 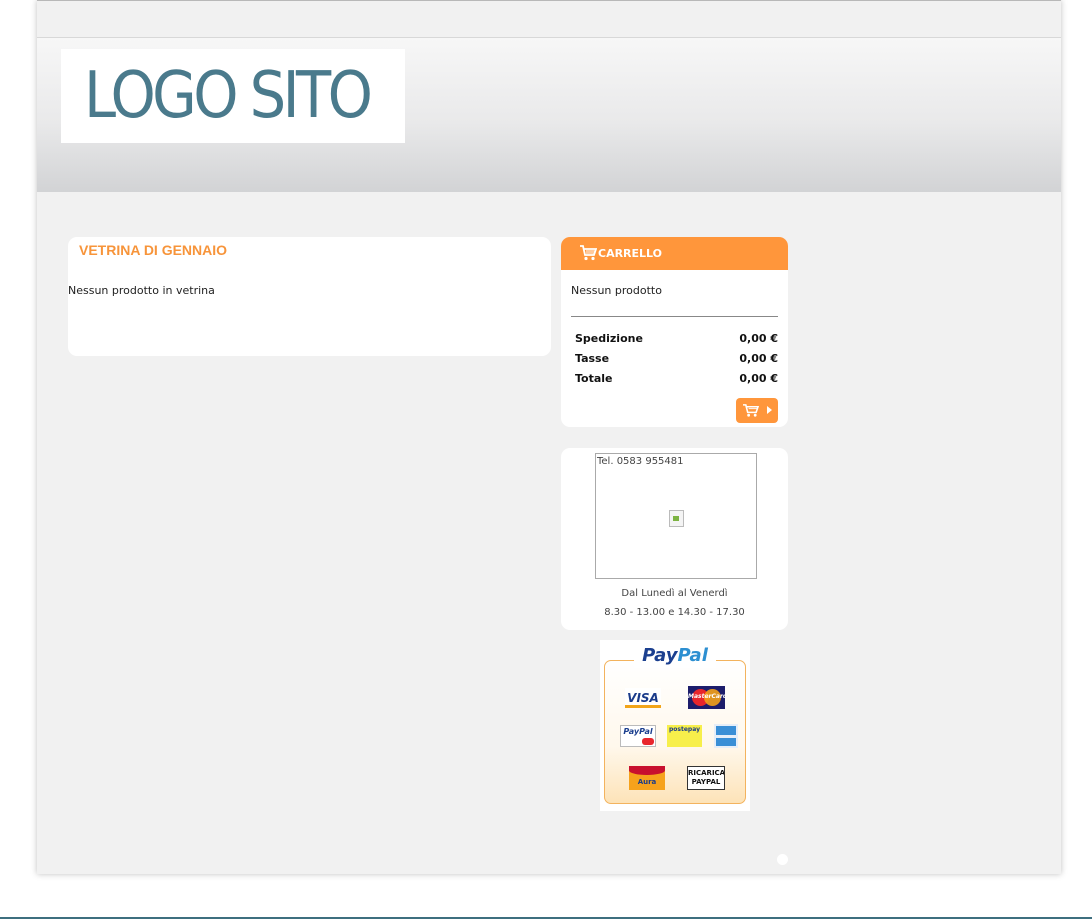 What do you see at coordinates (676, 360) in the screenshot?
I see `cart-row-taxes: Tasse 0,00 €` at bounding box center [676, 360].